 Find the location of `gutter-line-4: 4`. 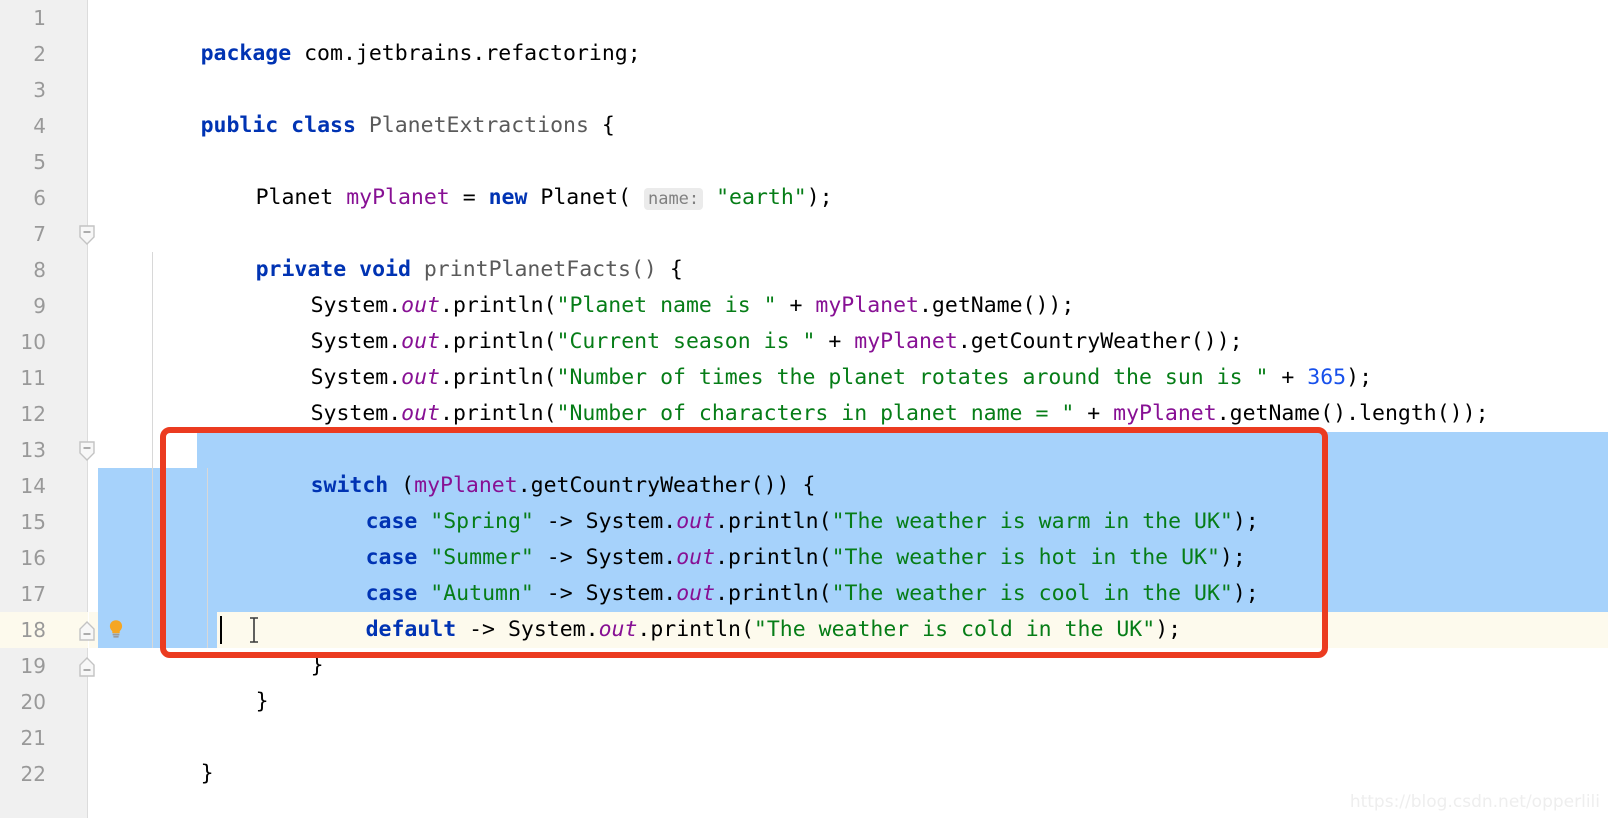

gutter-line-4: 4 is located at coordinates (44, 126).